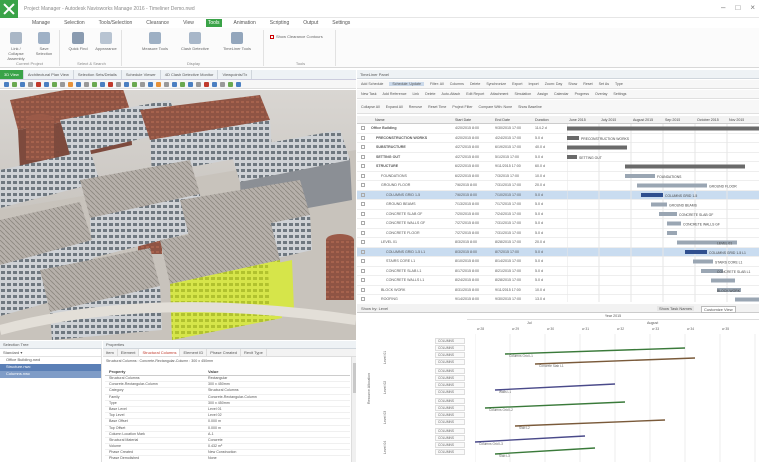 The width and height of the screenshot is (759, 462). What do you see at coordinates (619, 84) in the screenshot?
I see `timeliner-tool-button: Type` at bounding box center [619, 84].